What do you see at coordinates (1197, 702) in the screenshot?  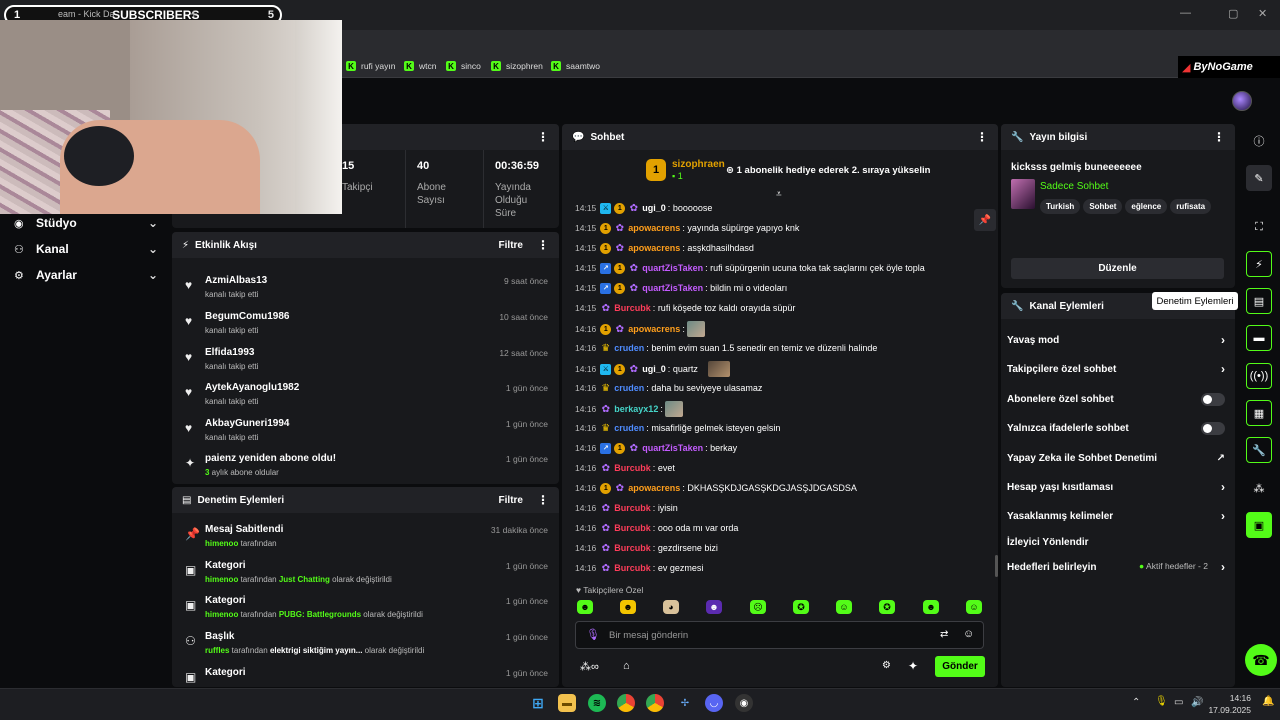 I see `volume-icon: 🔊` at bounding box center [1197, 702].